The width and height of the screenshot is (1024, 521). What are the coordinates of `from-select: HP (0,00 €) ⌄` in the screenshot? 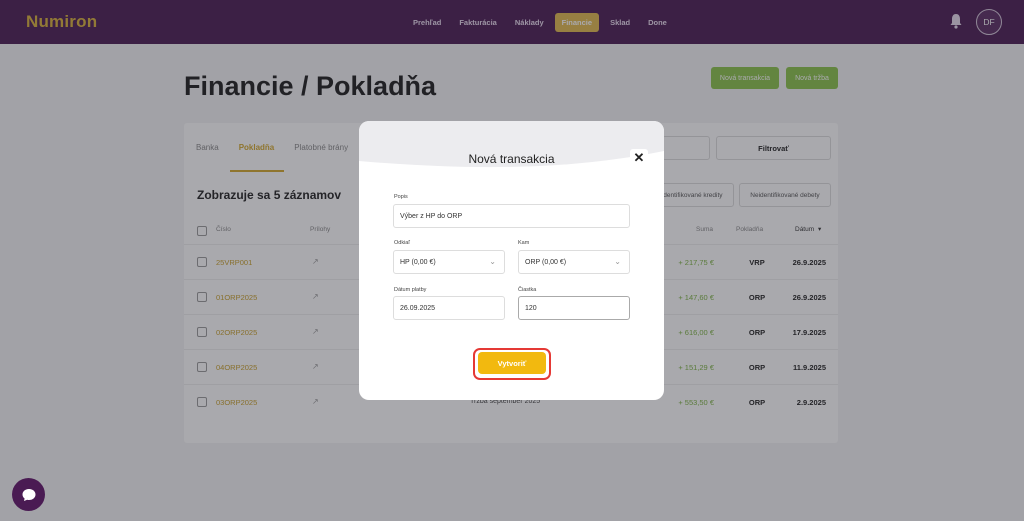 It's located at (449, 262).